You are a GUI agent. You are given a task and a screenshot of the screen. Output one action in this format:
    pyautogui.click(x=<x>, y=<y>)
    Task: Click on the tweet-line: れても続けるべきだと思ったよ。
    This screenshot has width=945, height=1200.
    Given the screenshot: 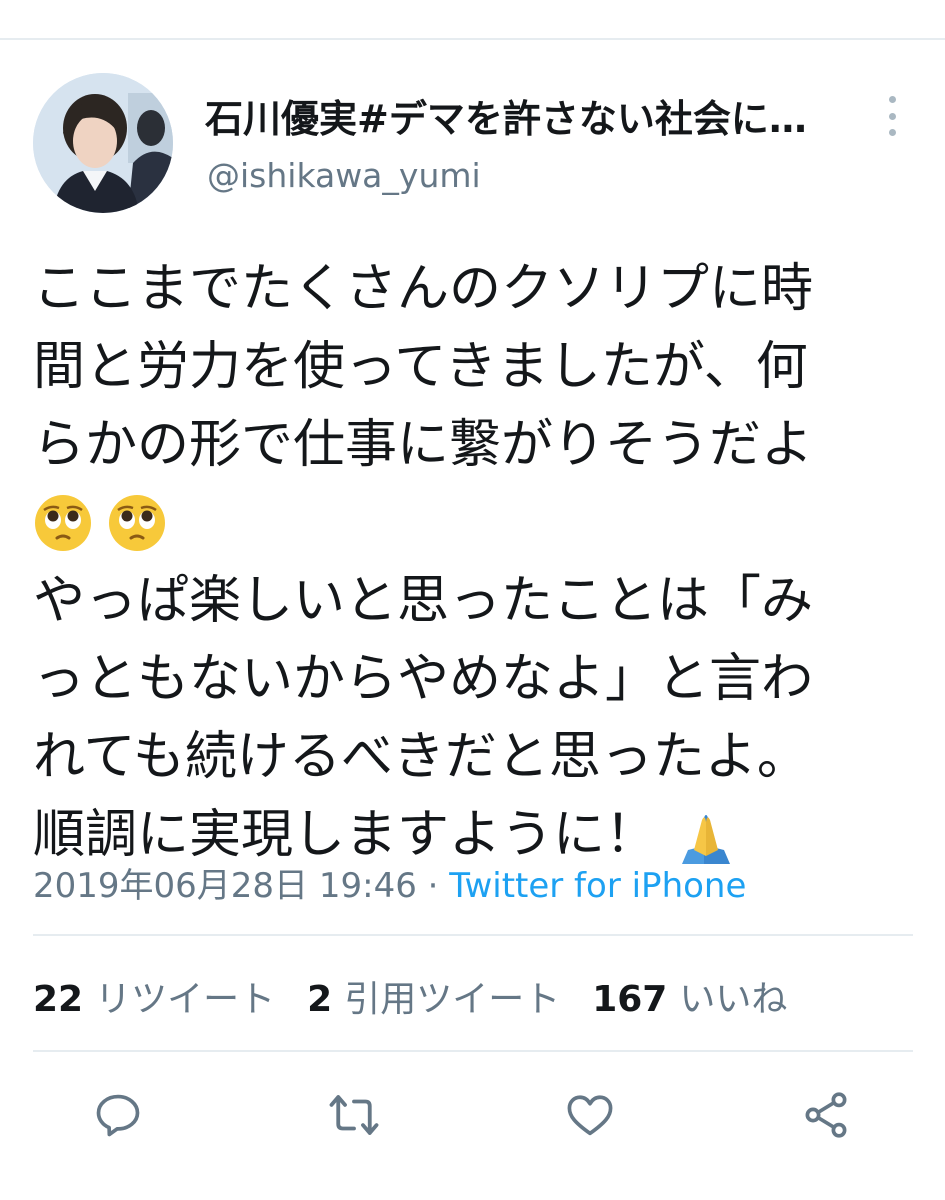 What is the action you would take?
    pyautogui.click(x=421, y=757)
    